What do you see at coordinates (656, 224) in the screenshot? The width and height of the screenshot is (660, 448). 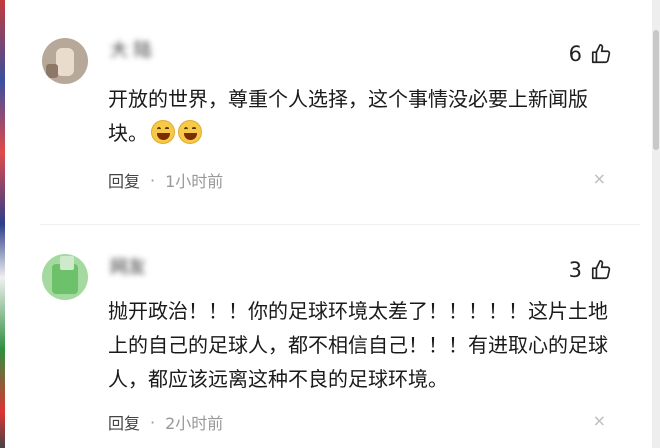 I see `scrollbar` at bounding box center [656, 224].